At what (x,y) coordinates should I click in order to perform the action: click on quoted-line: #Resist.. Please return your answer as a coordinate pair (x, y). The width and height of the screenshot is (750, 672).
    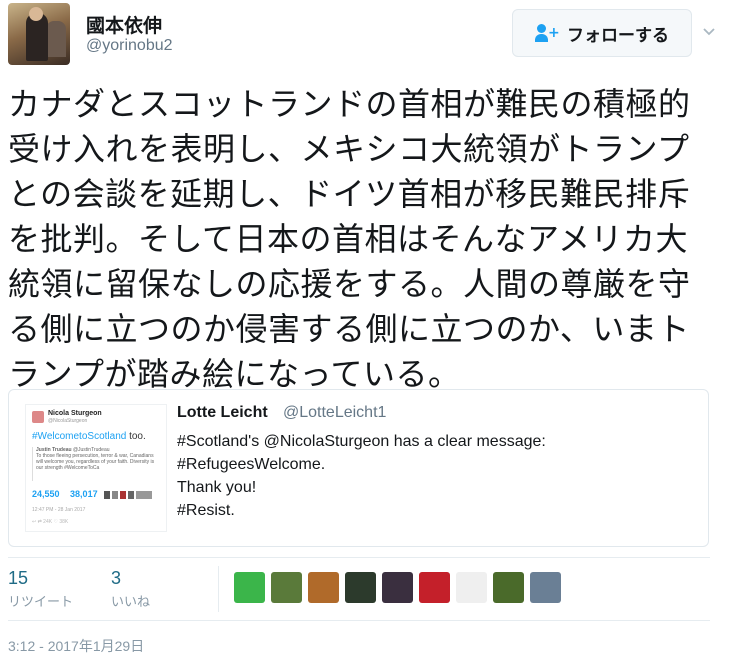
    Looking at the image, I should click on (206, 510).